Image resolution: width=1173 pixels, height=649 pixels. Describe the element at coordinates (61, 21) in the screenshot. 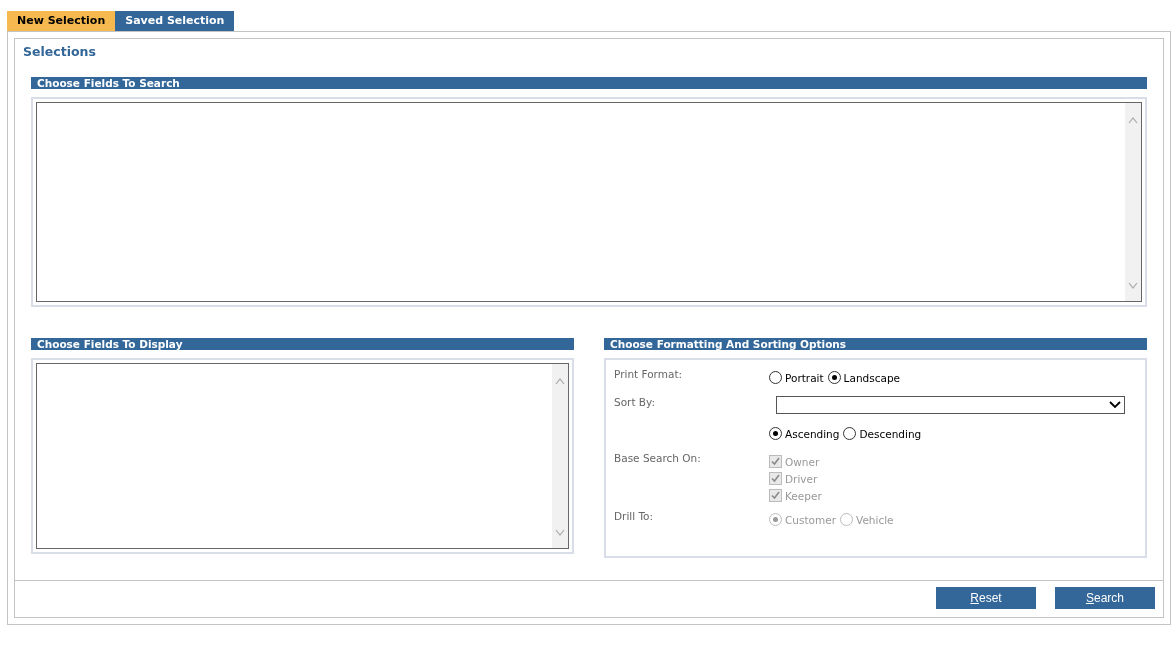

I see `tab: New Selection` at that location.